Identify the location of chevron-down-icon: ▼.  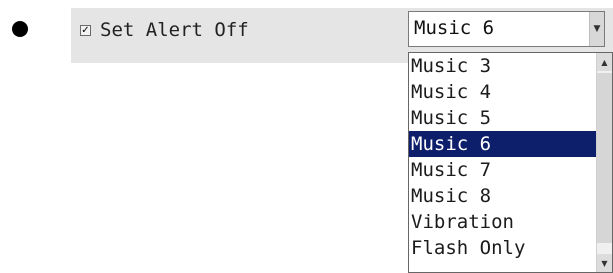
(596, 29).